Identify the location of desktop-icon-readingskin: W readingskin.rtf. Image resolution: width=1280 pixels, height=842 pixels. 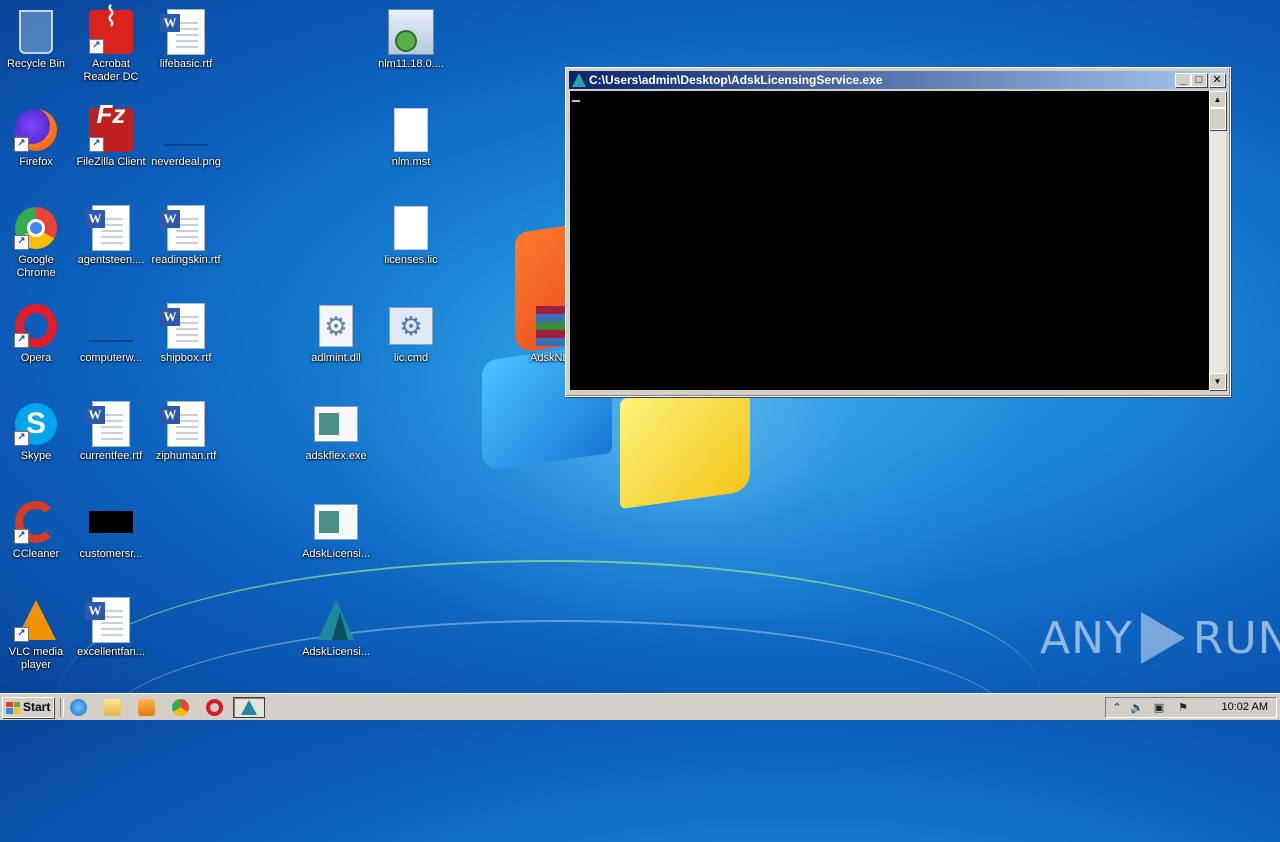
(186, 235).